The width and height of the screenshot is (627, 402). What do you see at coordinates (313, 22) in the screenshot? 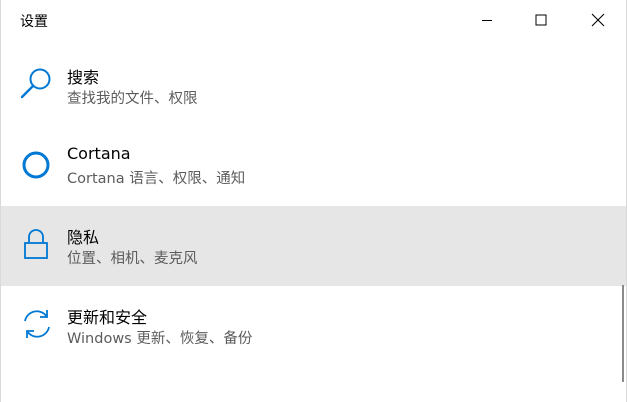
I see `title-bar: 设置` at bounding box center [313, 22].